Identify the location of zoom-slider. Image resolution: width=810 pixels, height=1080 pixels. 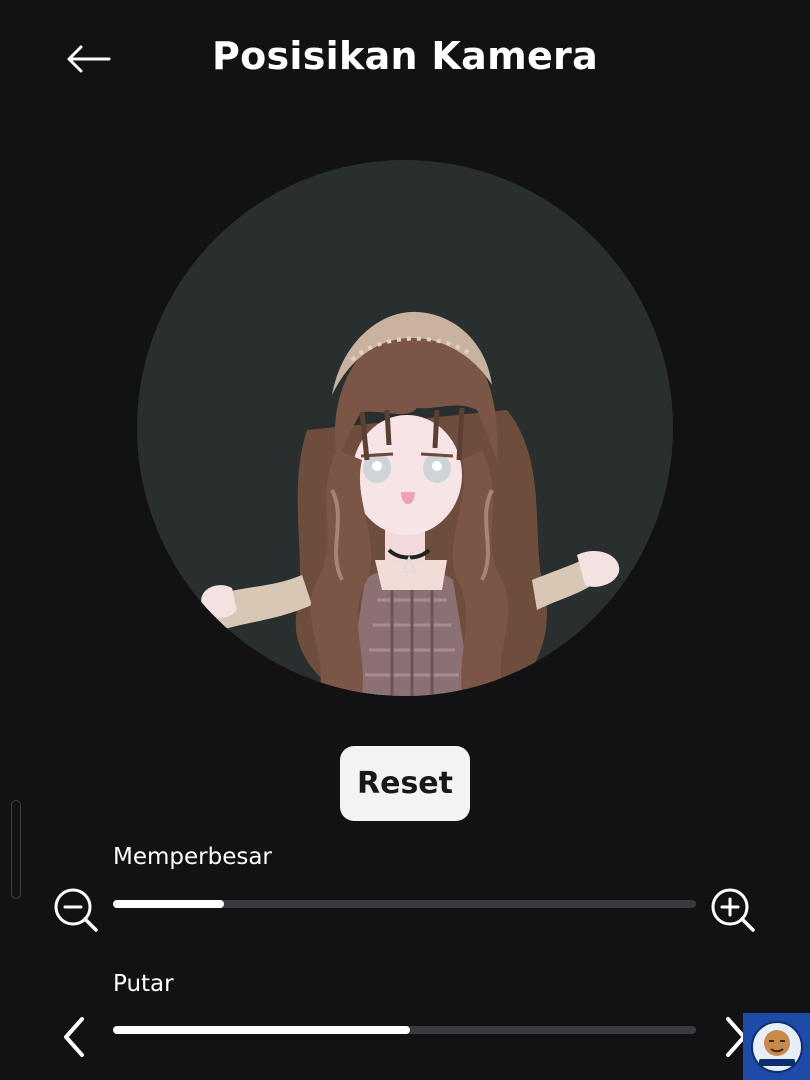
(404, 904).